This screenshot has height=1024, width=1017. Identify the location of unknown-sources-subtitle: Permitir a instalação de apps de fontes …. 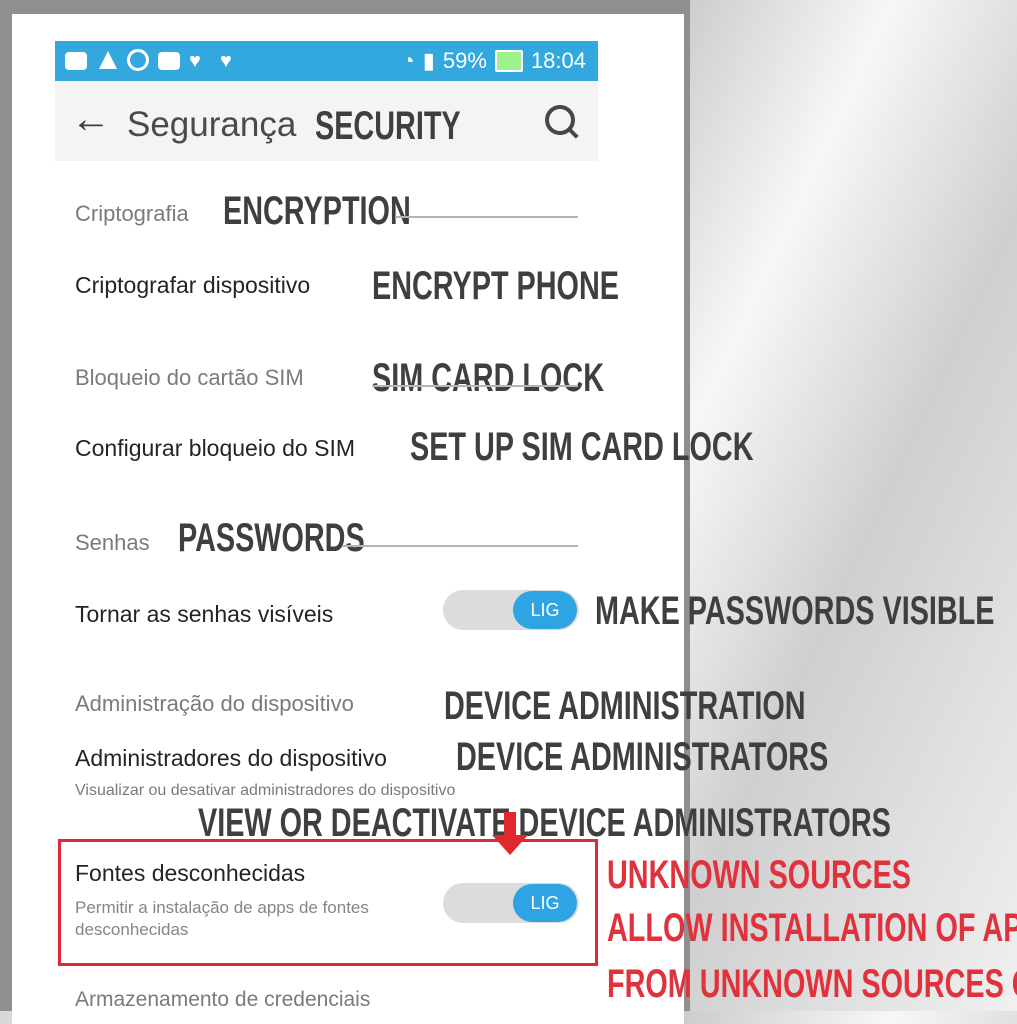
(222, 918).